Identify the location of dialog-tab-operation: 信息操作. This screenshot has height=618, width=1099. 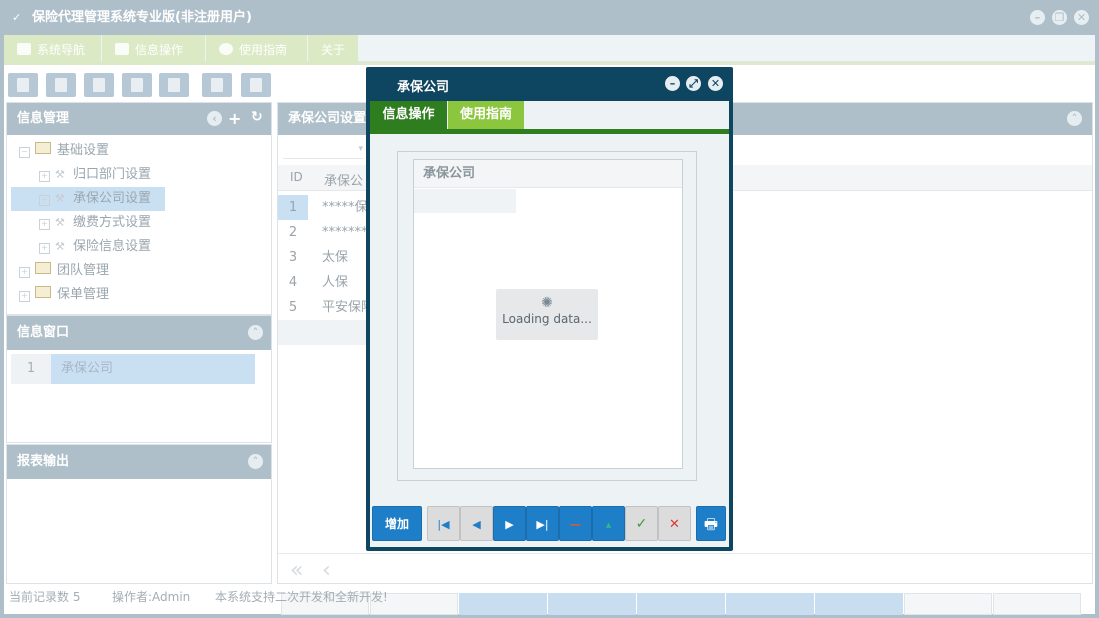
(408, 115).